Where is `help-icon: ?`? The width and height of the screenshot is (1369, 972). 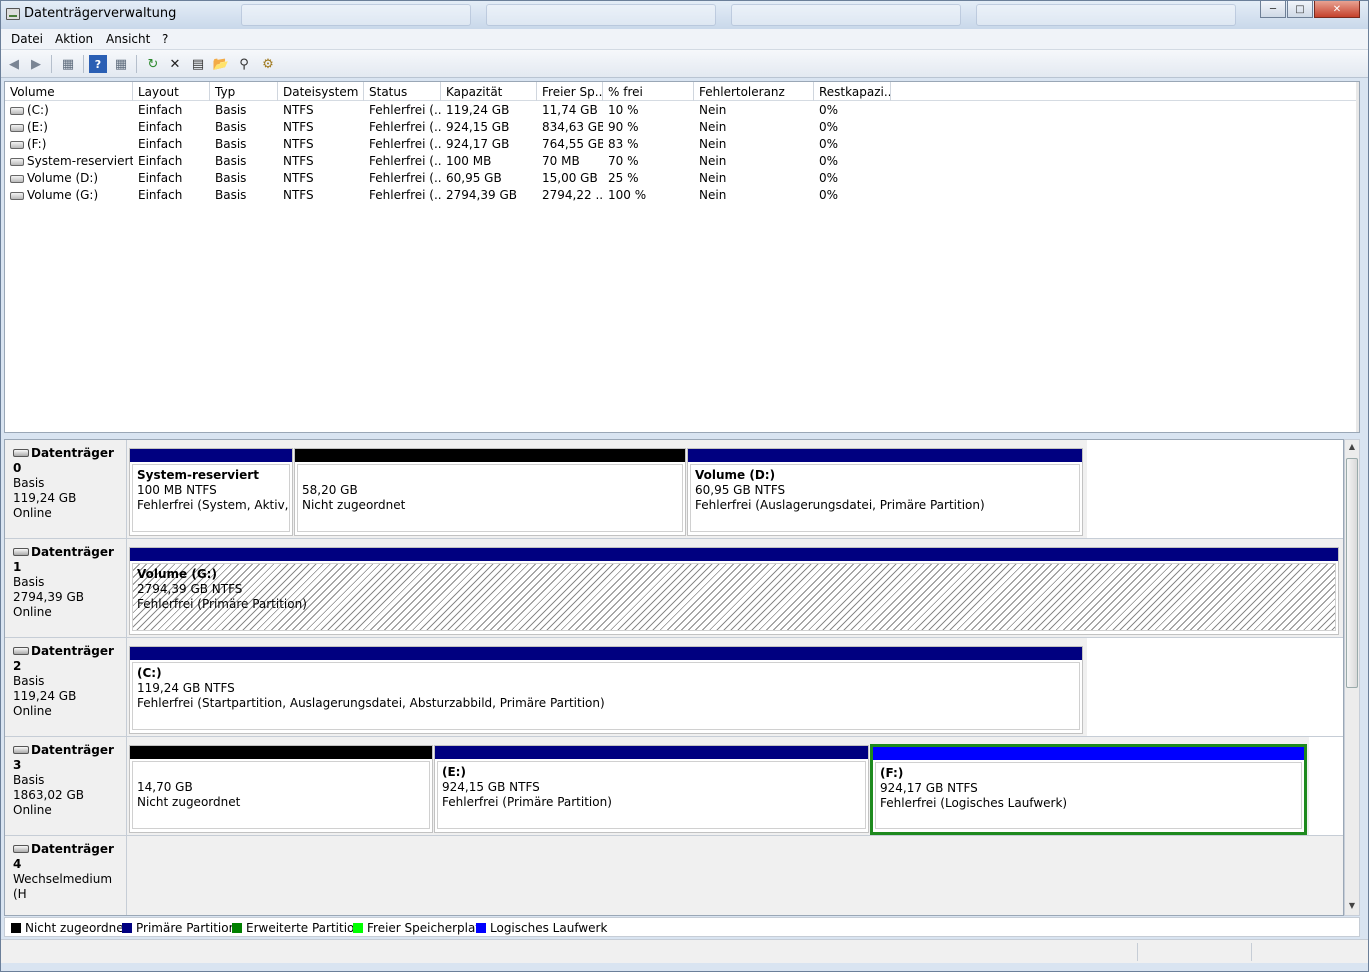
help-icon: ? is located at coordinates (98, 64).